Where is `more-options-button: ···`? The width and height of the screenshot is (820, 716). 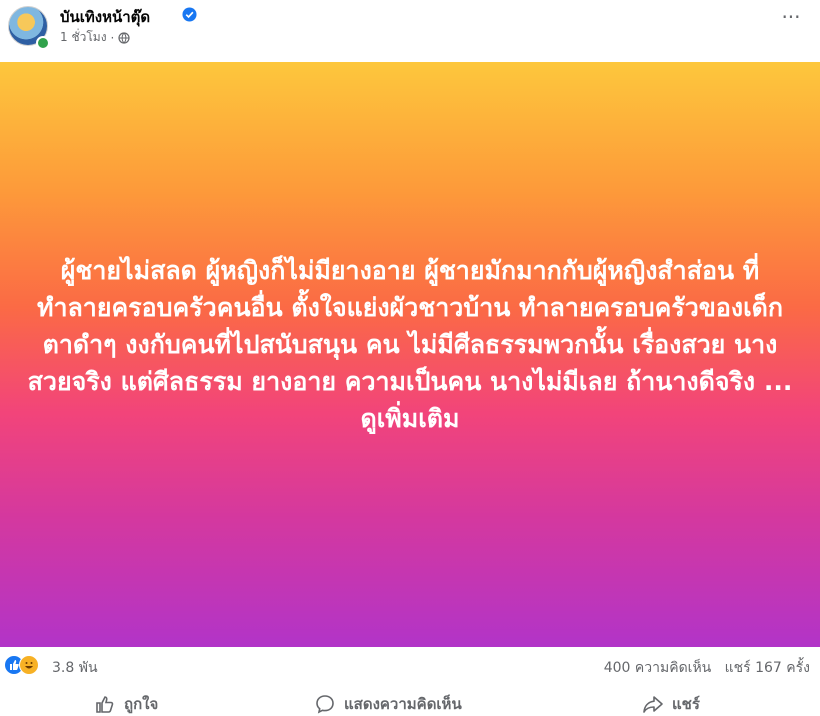
more-options-button: ··· is located at coordinates (791, 18).